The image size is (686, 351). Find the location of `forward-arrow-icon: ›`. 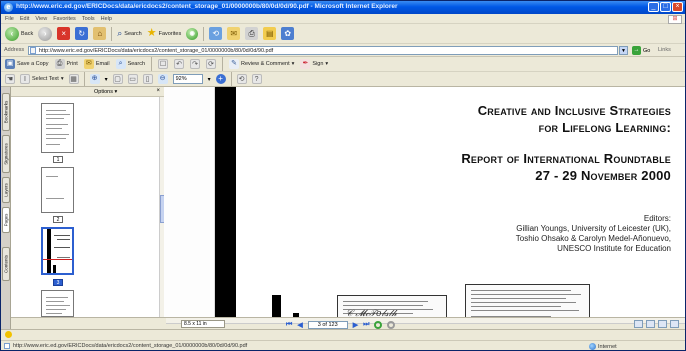

forward-arrow-icon: › is located at coordinates (45, 33).